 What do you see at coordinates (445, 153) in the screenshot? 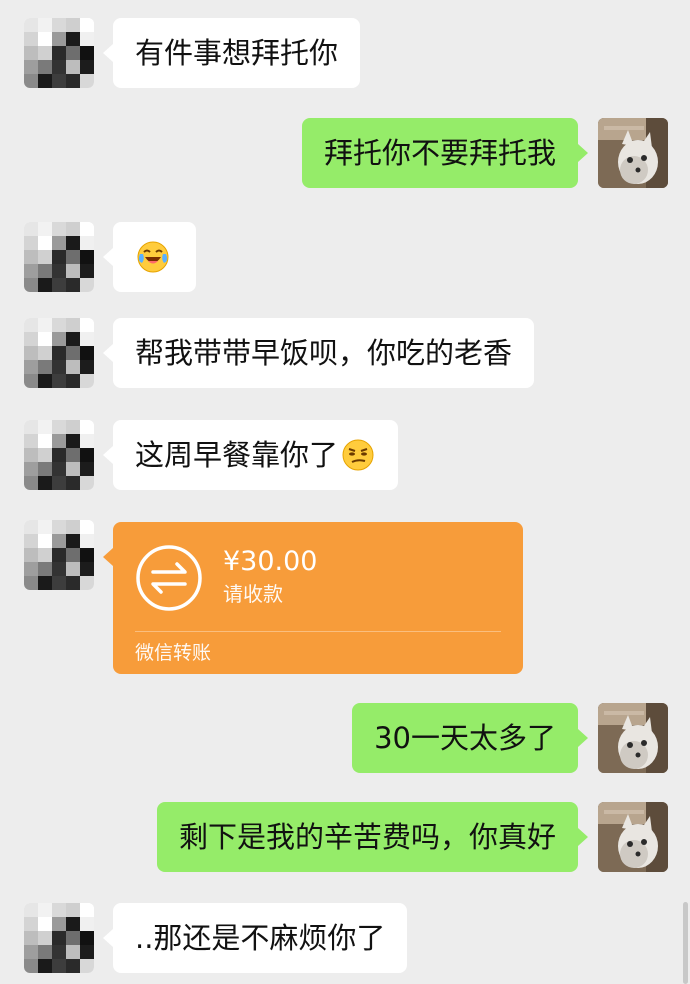
I see `message-bubble: 拜托你不要拜托我` at bounding box center [445, 153].